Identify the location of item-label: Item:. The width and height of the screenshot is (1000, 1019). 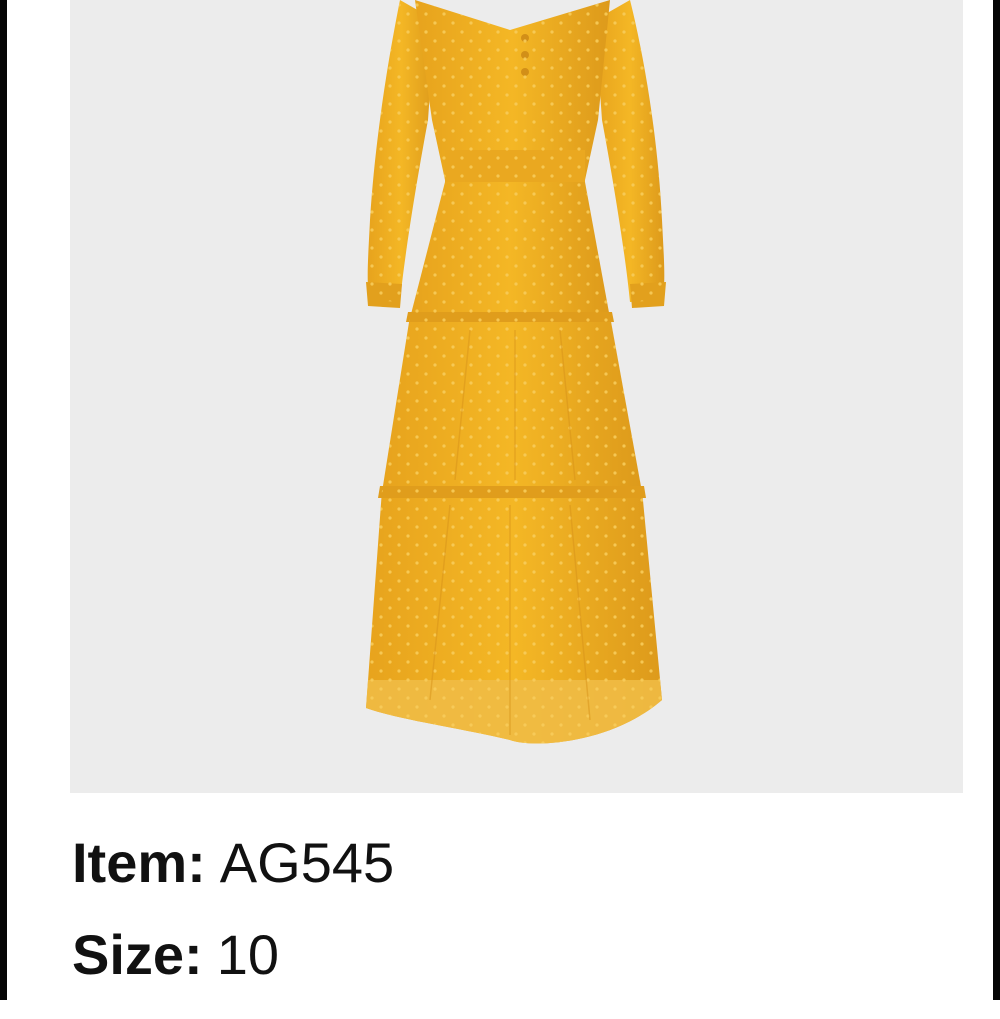
(139, 862).